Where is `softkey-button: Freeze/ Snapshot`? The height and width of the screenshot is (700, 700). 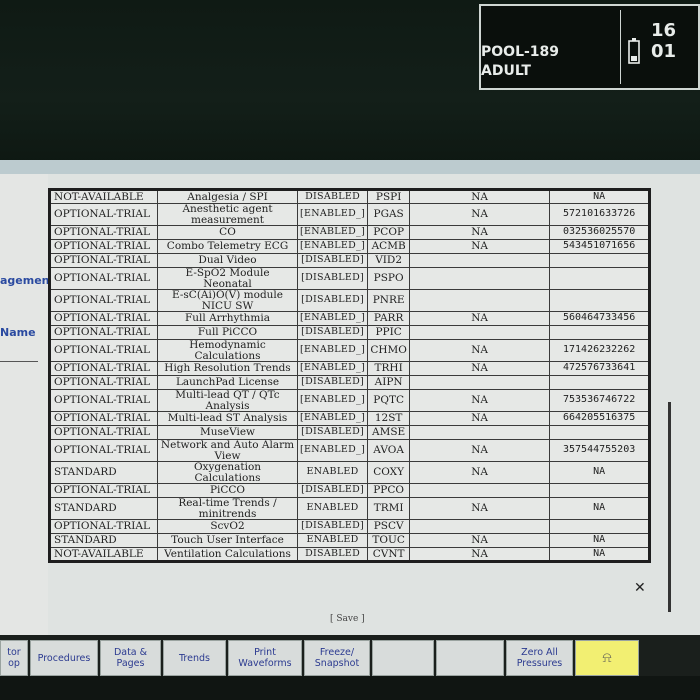
softkey-button: Freeze/ Snapshot is located at coordinates (337, 658).